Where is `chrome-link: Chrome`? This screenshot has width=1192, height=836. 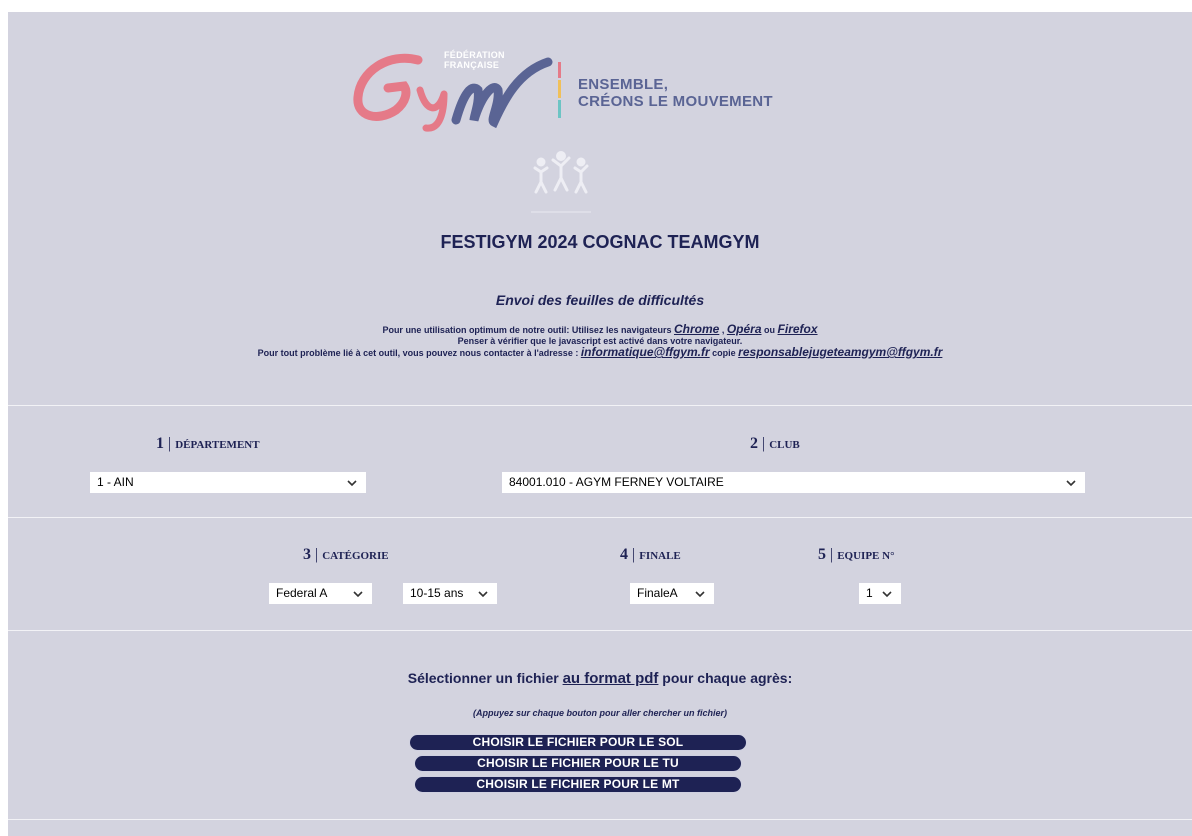 chrome-link: Chrome is located at coordinates (696, 329).